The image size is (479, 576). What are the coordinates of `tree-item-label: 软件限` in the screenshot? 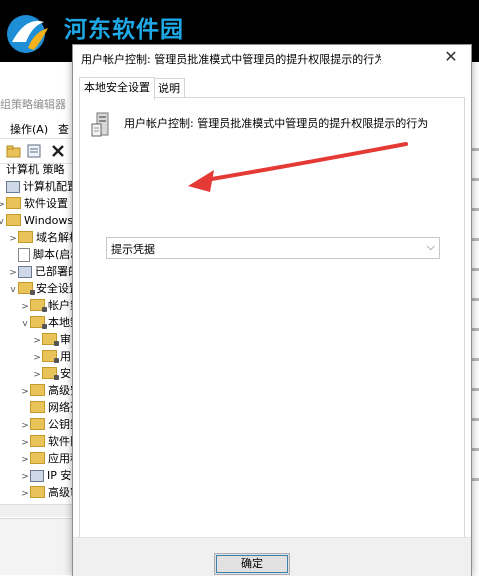 It's located at (60, 441).